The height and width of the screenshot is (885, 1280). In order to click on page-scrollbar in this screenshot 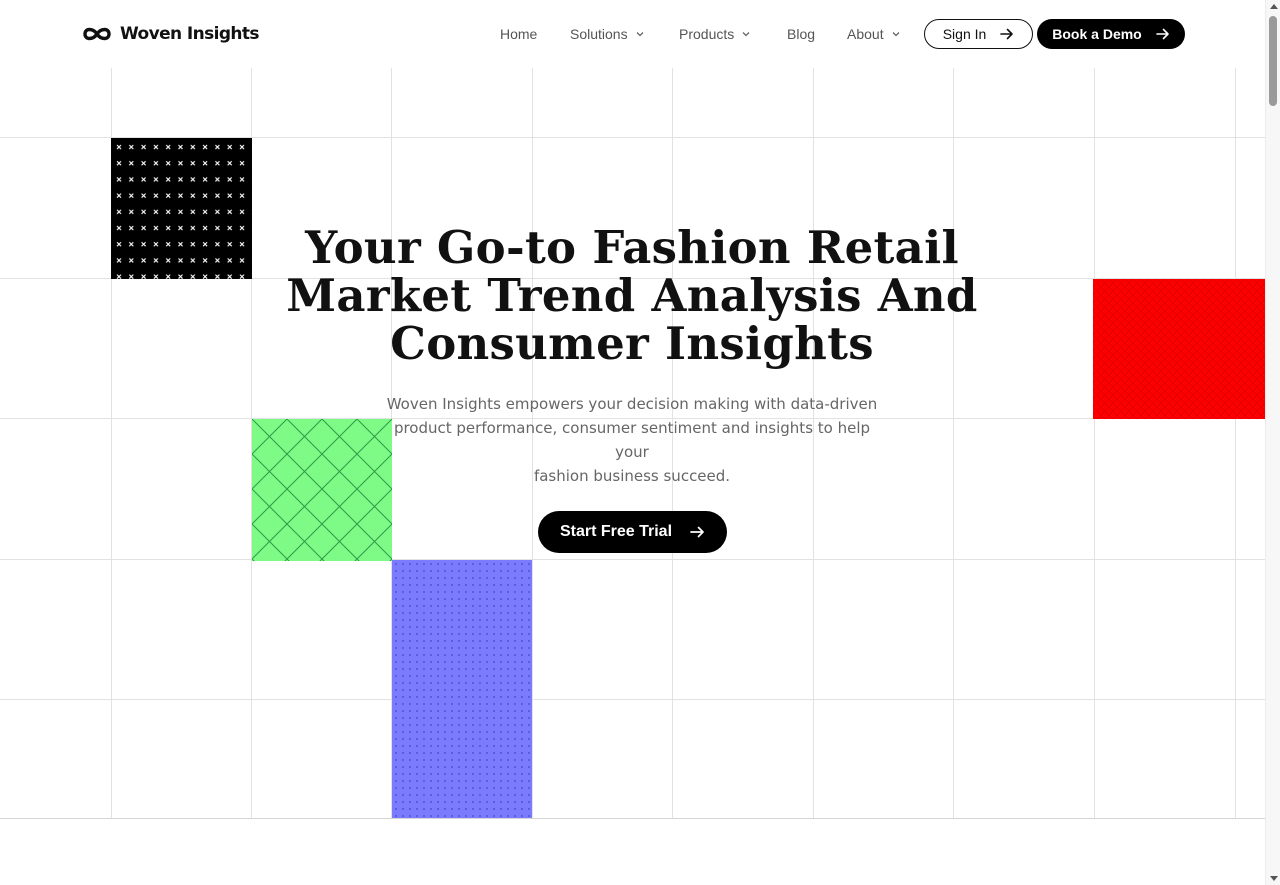, I will do `click(1272, 442)`.